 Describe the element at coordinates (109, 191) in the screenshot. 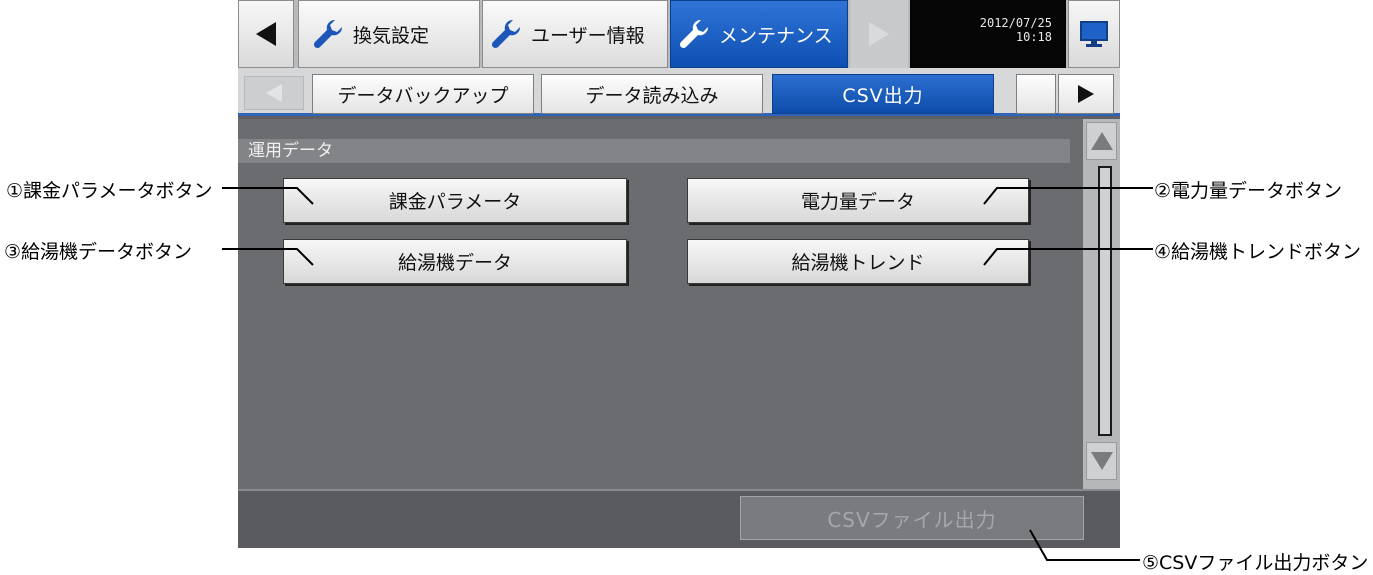

I see `callout-billing-parameters-button: ①課金パラメータボタン` at that location.